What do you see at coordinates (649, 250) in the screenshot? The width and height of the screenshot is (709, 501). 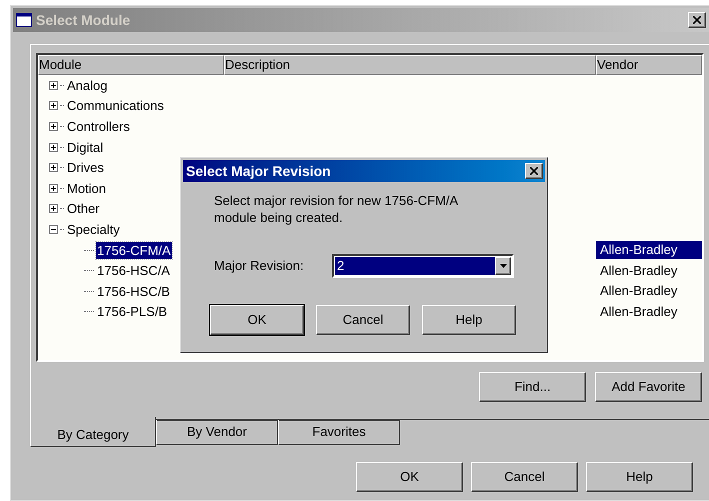 I see `table-cell: Allen-Bradley` at bounding box center [649, 250].